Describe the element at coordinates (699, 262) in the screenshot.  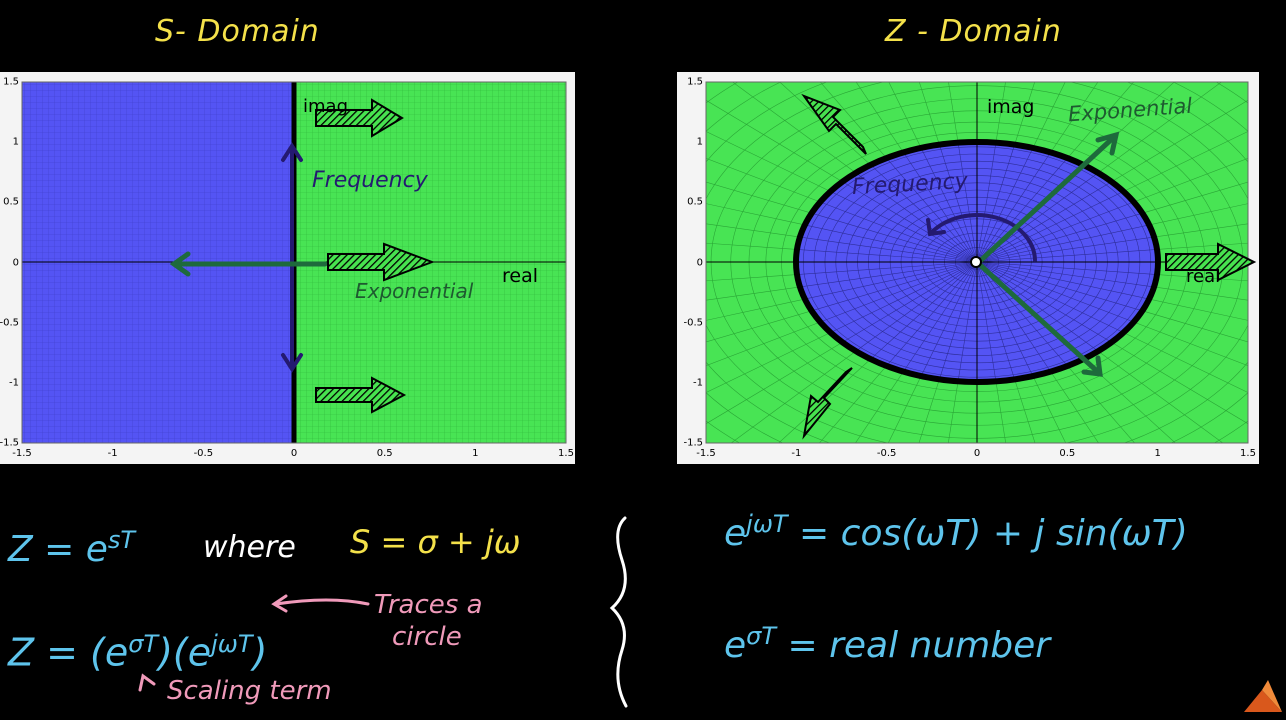
I see `z-y-tick: 0` at that location.